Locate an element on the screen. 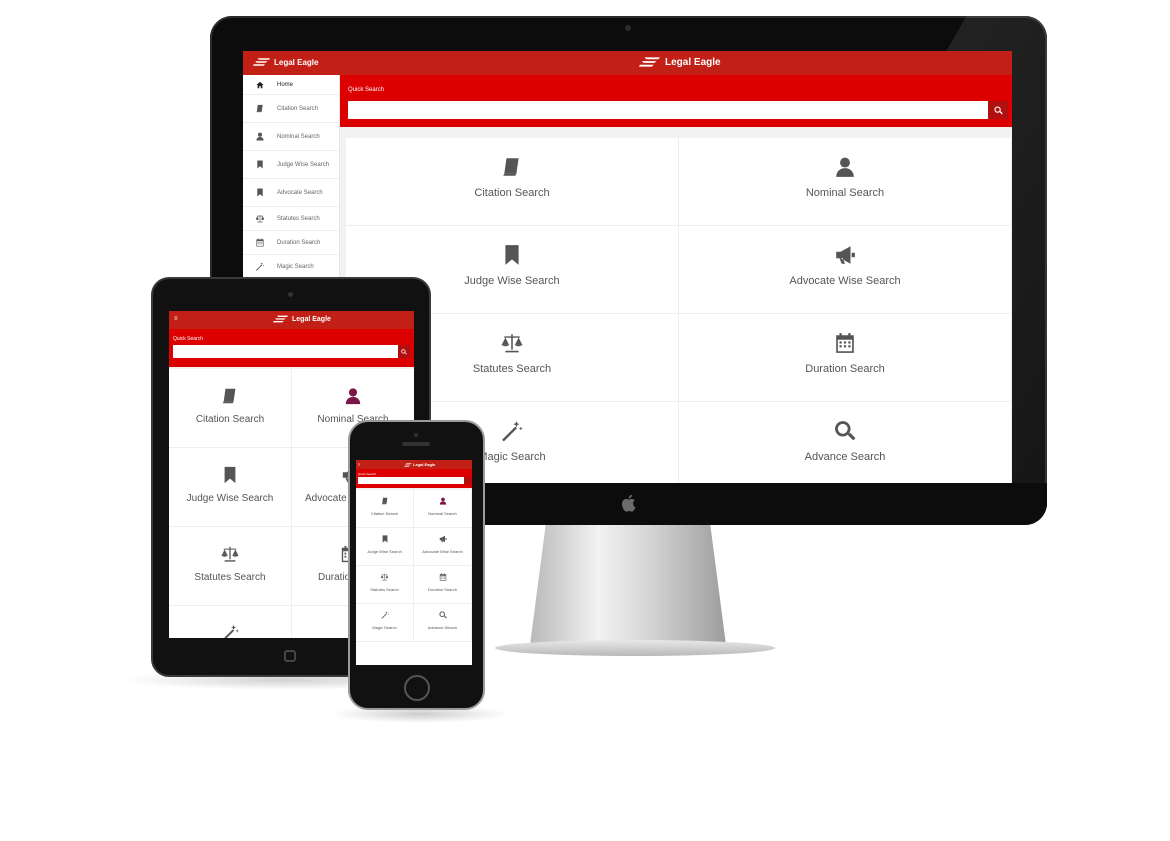 This screenshot has height=841, width=1170. tile-label: Nominal Search is located at coordinates (442, 513).